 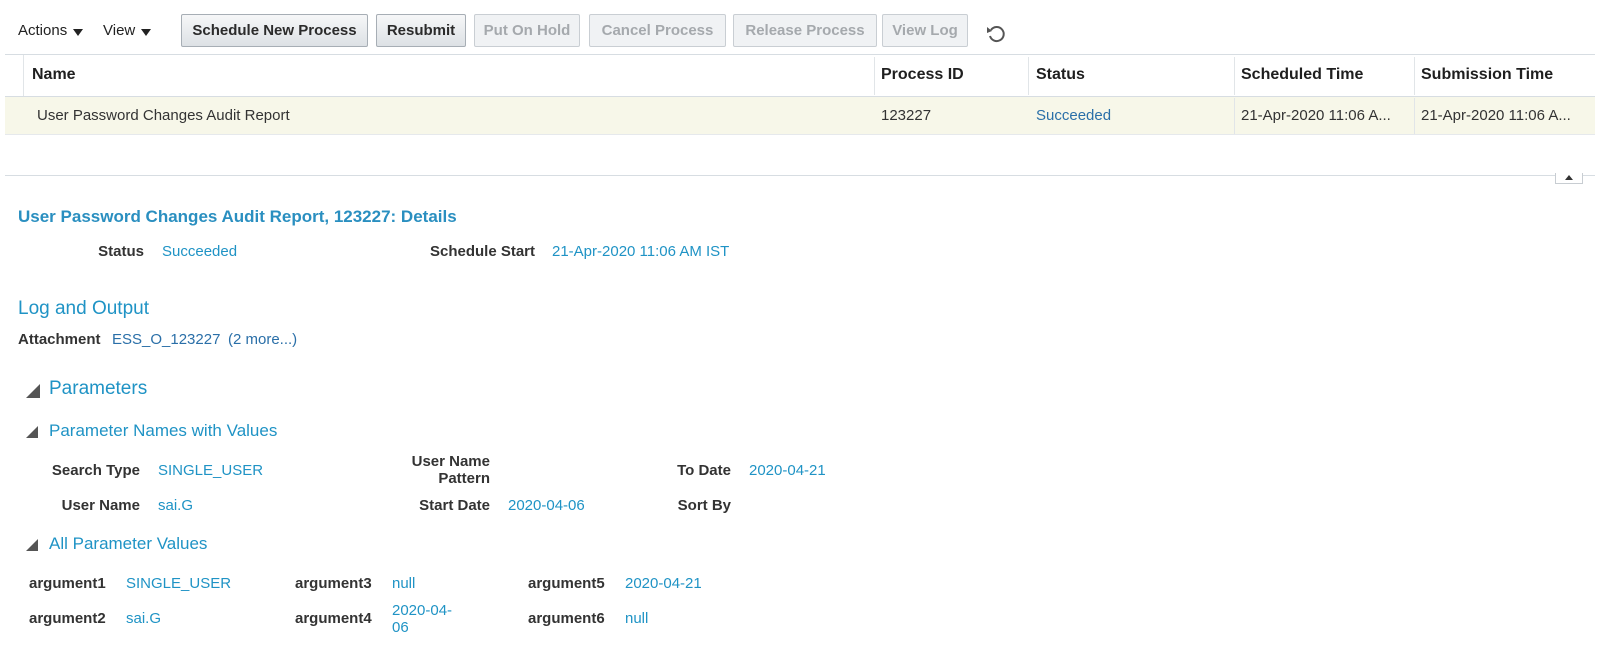 What do you see at coordinates (800, 54) in the screenshot?
I see `table-top-border` at bounding box center [800, 54].